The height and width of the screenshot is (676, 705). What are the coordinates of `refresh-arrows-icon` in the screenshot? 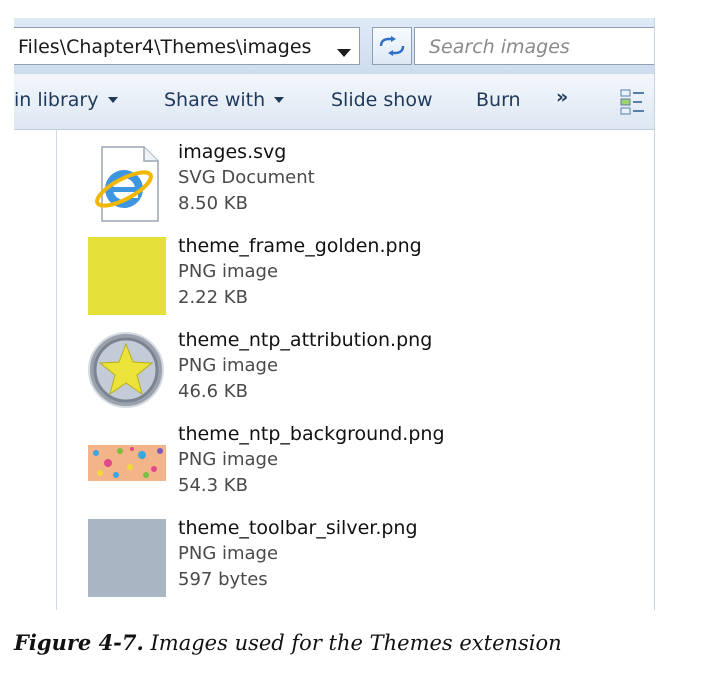 It's located at (392, 46).